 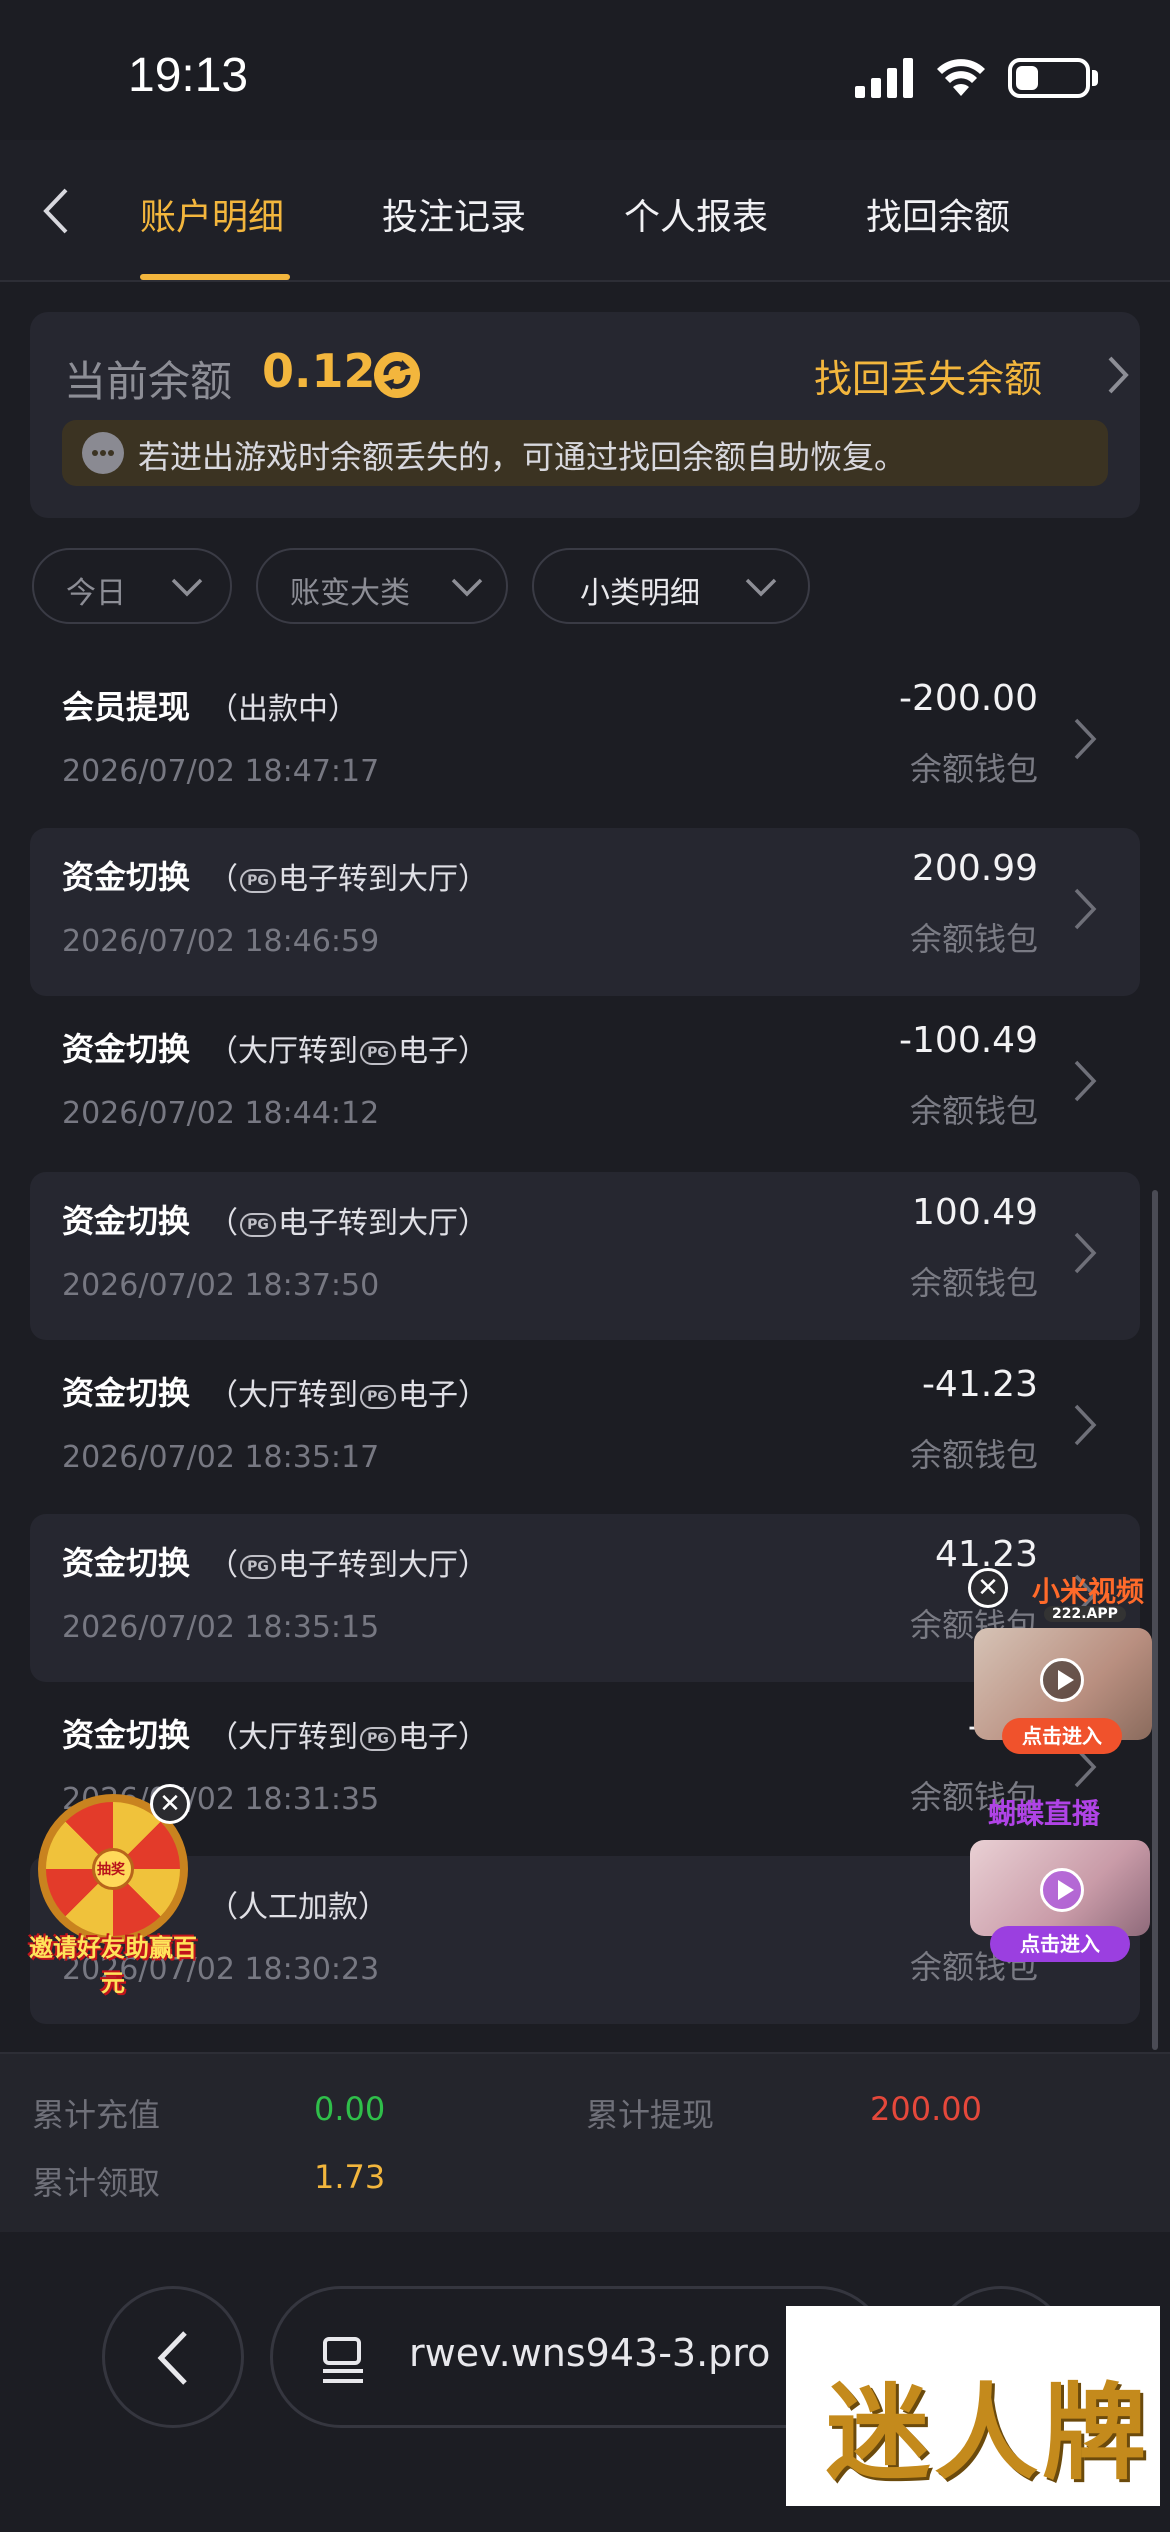 What do you see at coordinates (126, 707) in the screenshot?
I see `record-title: 会员提现` at bounding box center [126, 707].